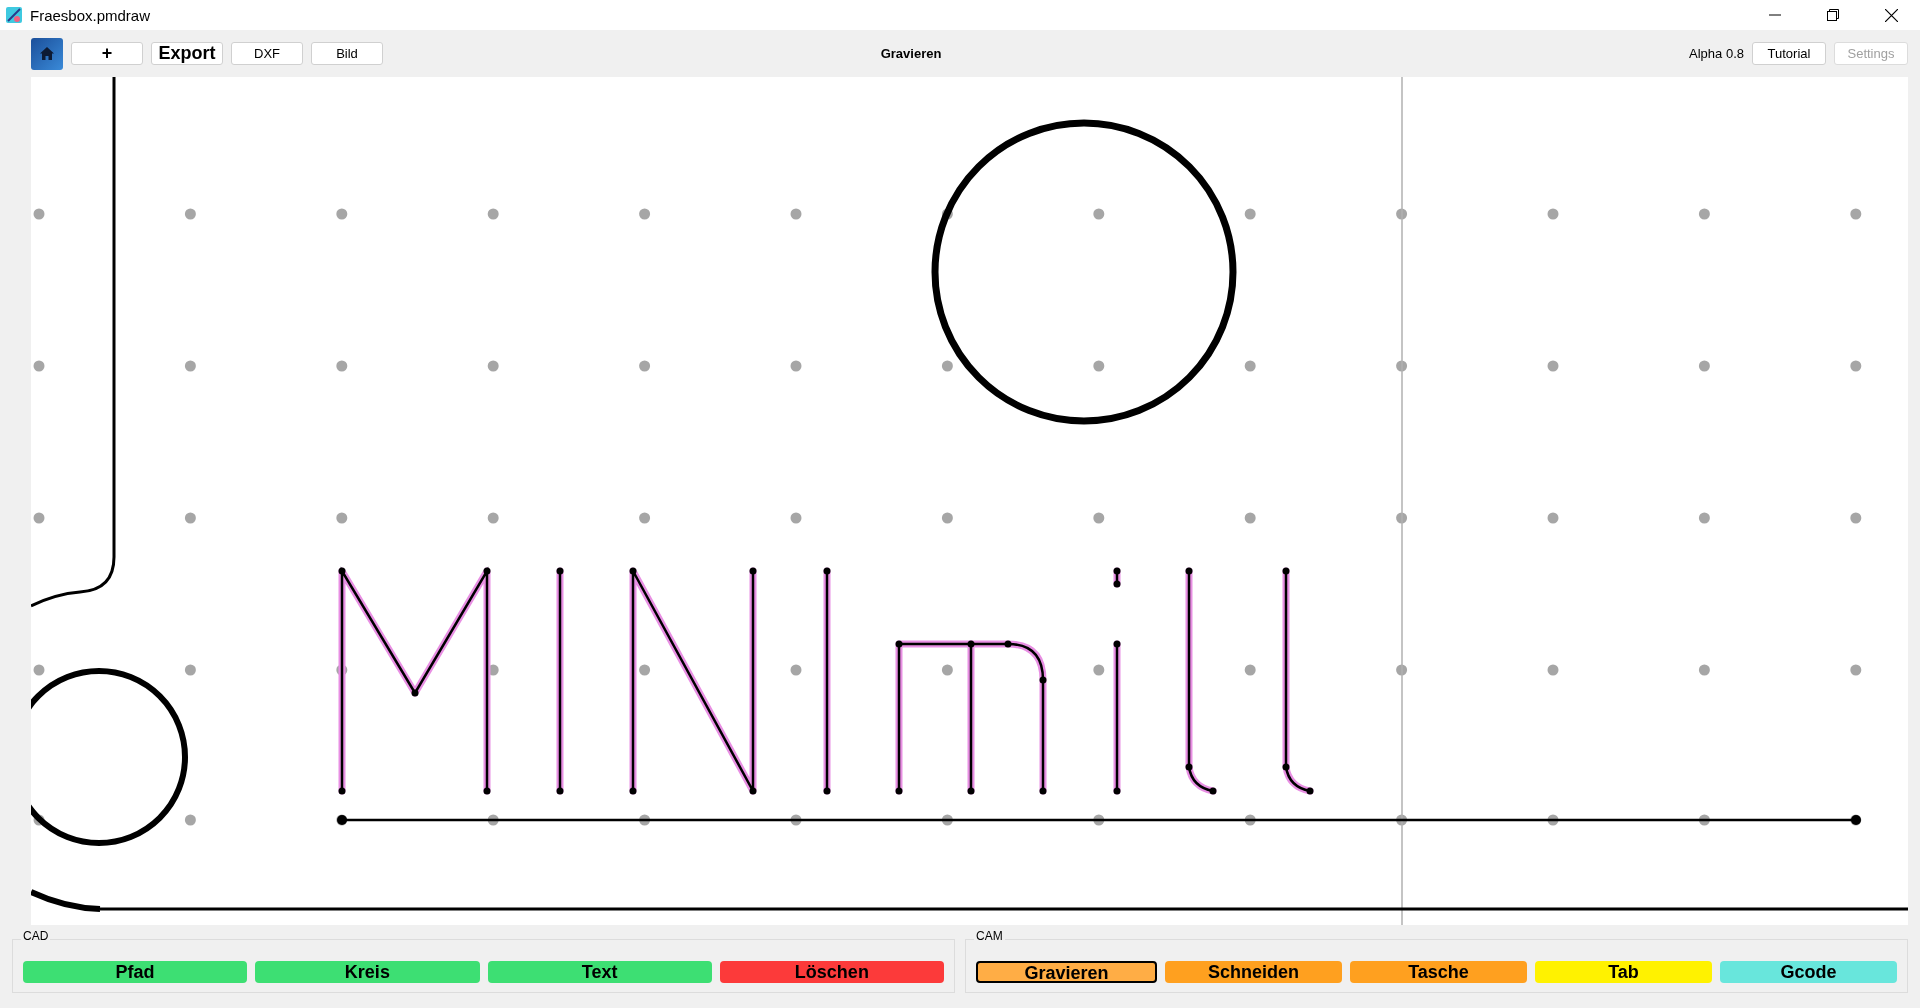 Image resolution: width=1920 pixels, height=1008 pixels. What do you see at coordinates (1808, 972) in the screenshot?
I see `tool-button: Gcode` at bounding box center [1808, 972].